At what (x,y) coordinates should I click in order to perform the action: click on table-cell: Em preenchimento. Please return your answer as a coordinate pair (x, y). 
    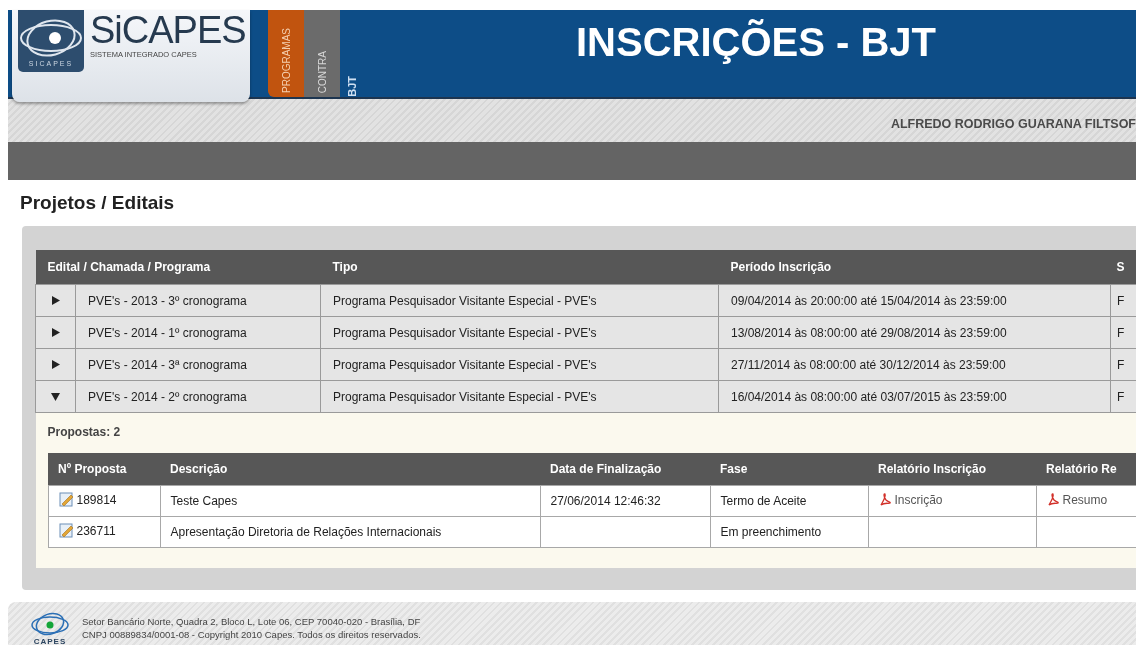
    Looking at the image, I should click on (789, 532).